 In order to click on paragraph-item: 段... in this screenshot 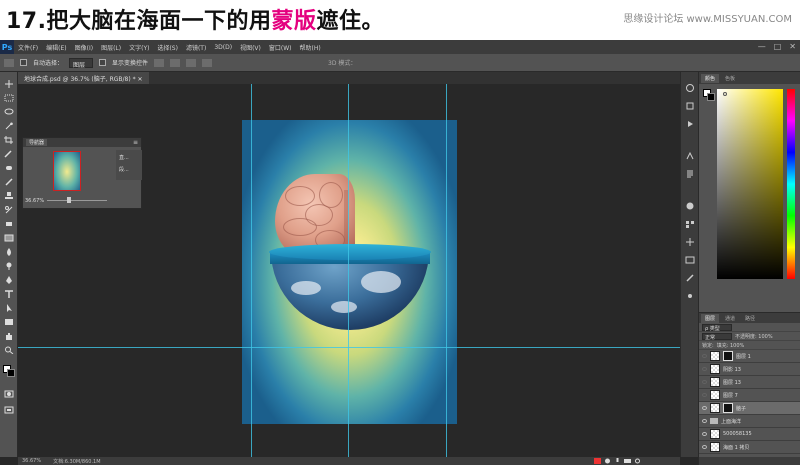, I will do `click(124, 169)`.